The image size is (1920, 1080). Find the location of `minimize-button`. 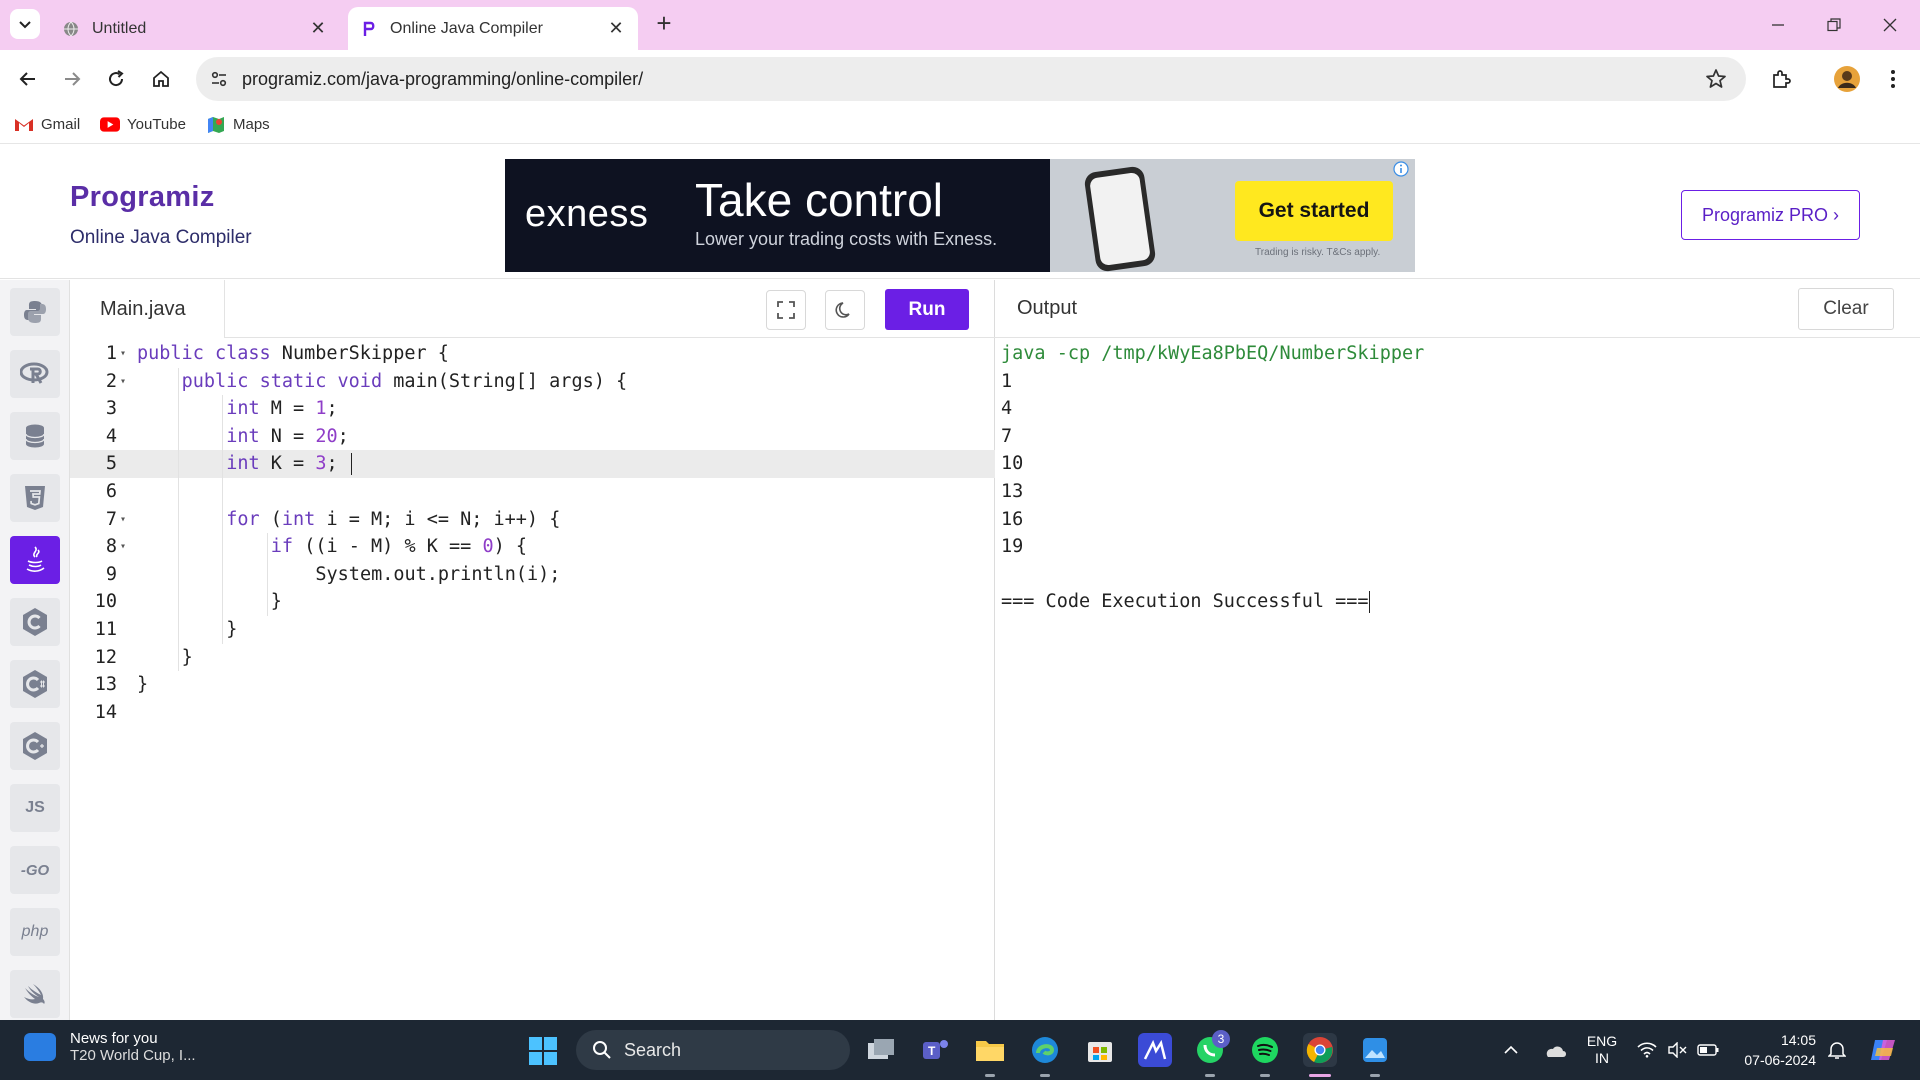

minimize-button is located at coordinates (1778, 25).